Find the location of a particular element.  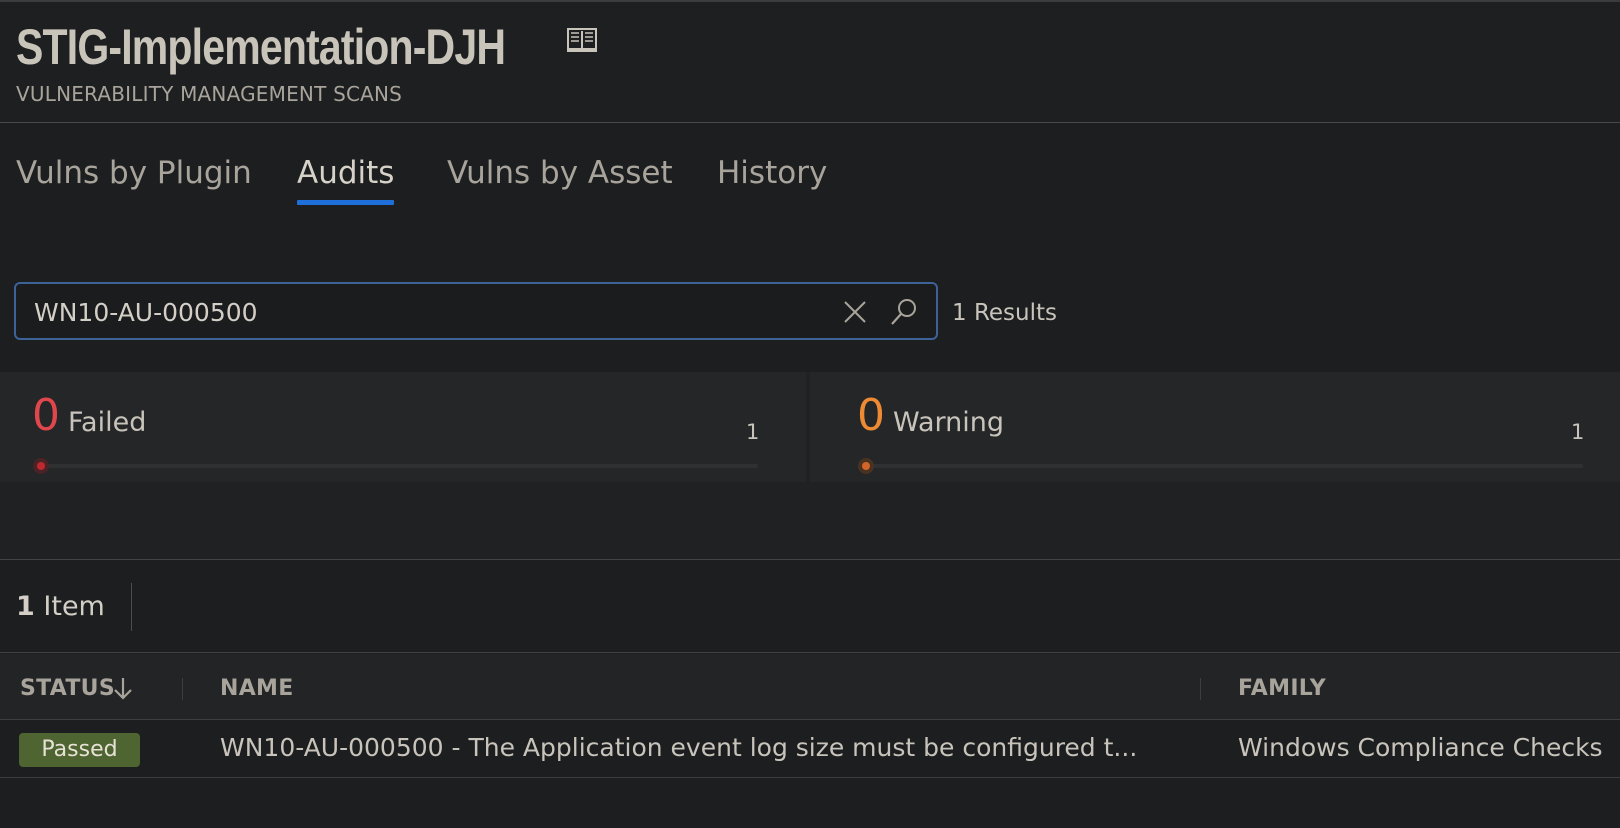

clear-icon is located at coordinates (855, 312).